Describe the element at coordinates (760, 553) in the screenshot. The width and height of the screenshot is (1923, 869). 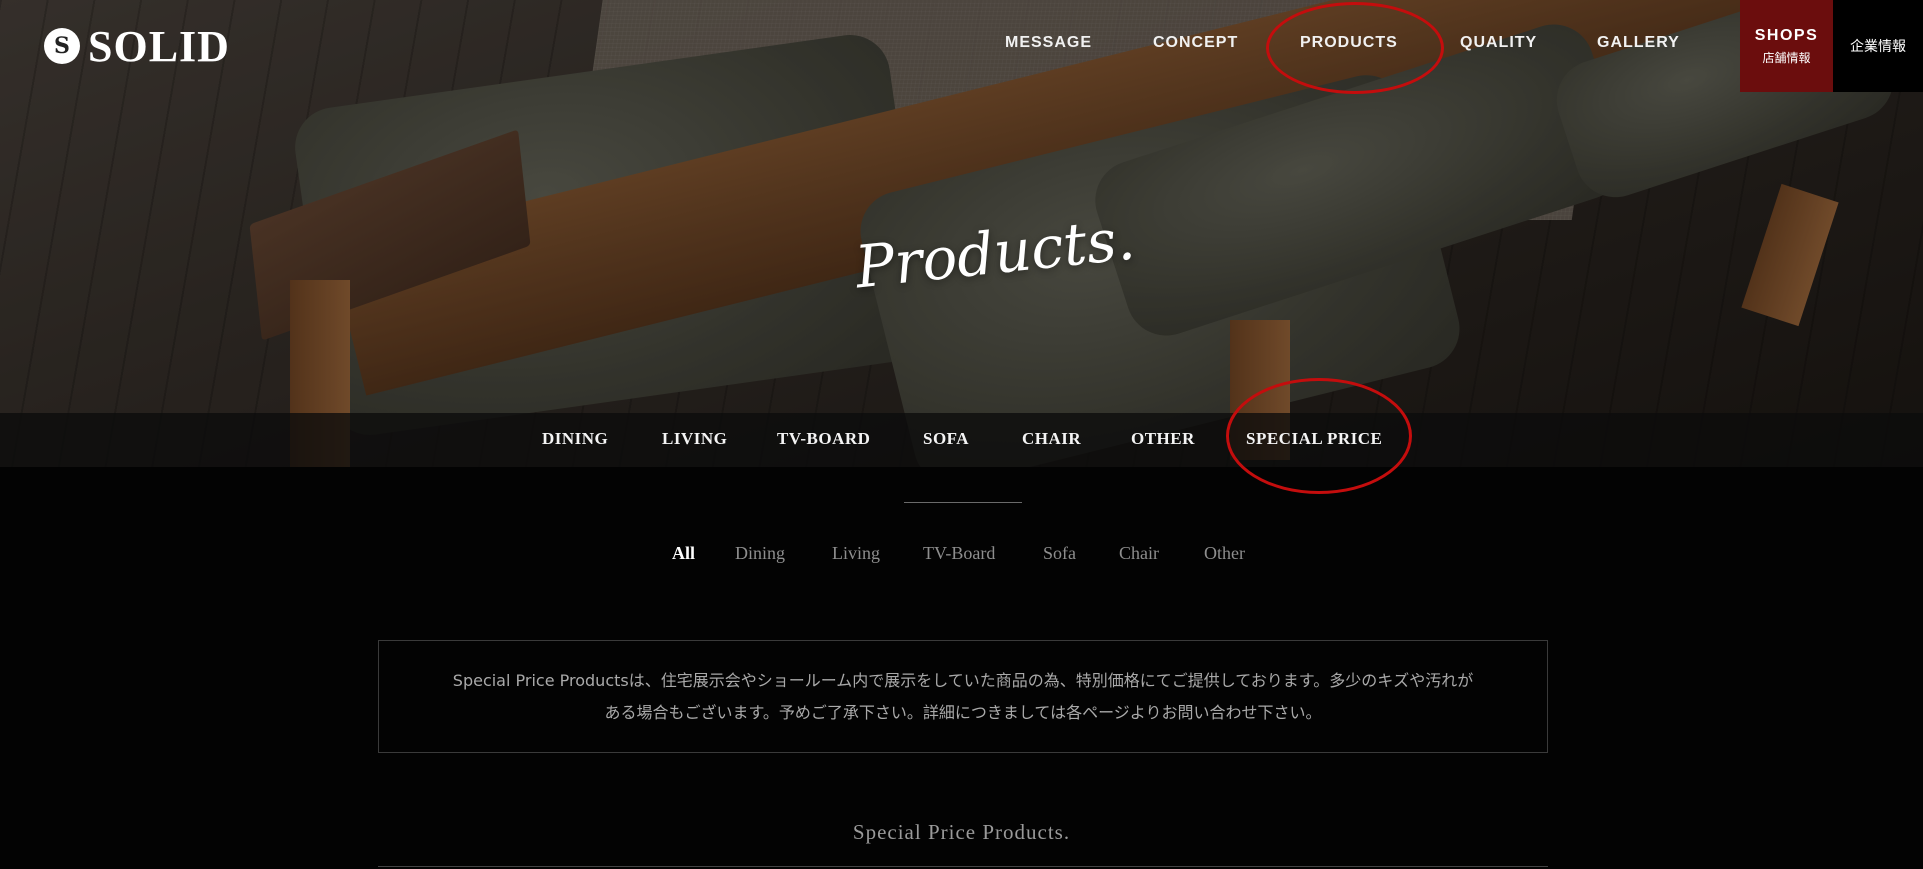
I see `filter-dining: Dining` at that location.